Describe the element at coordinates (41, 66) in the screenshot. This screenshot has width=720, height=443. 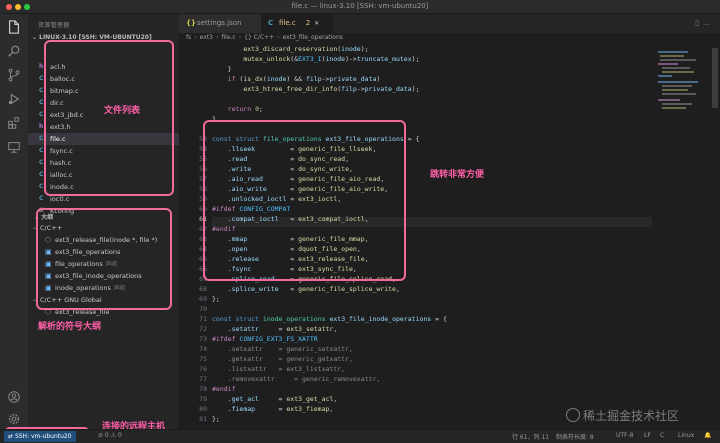
I see `header-file-icon: h` at that location.